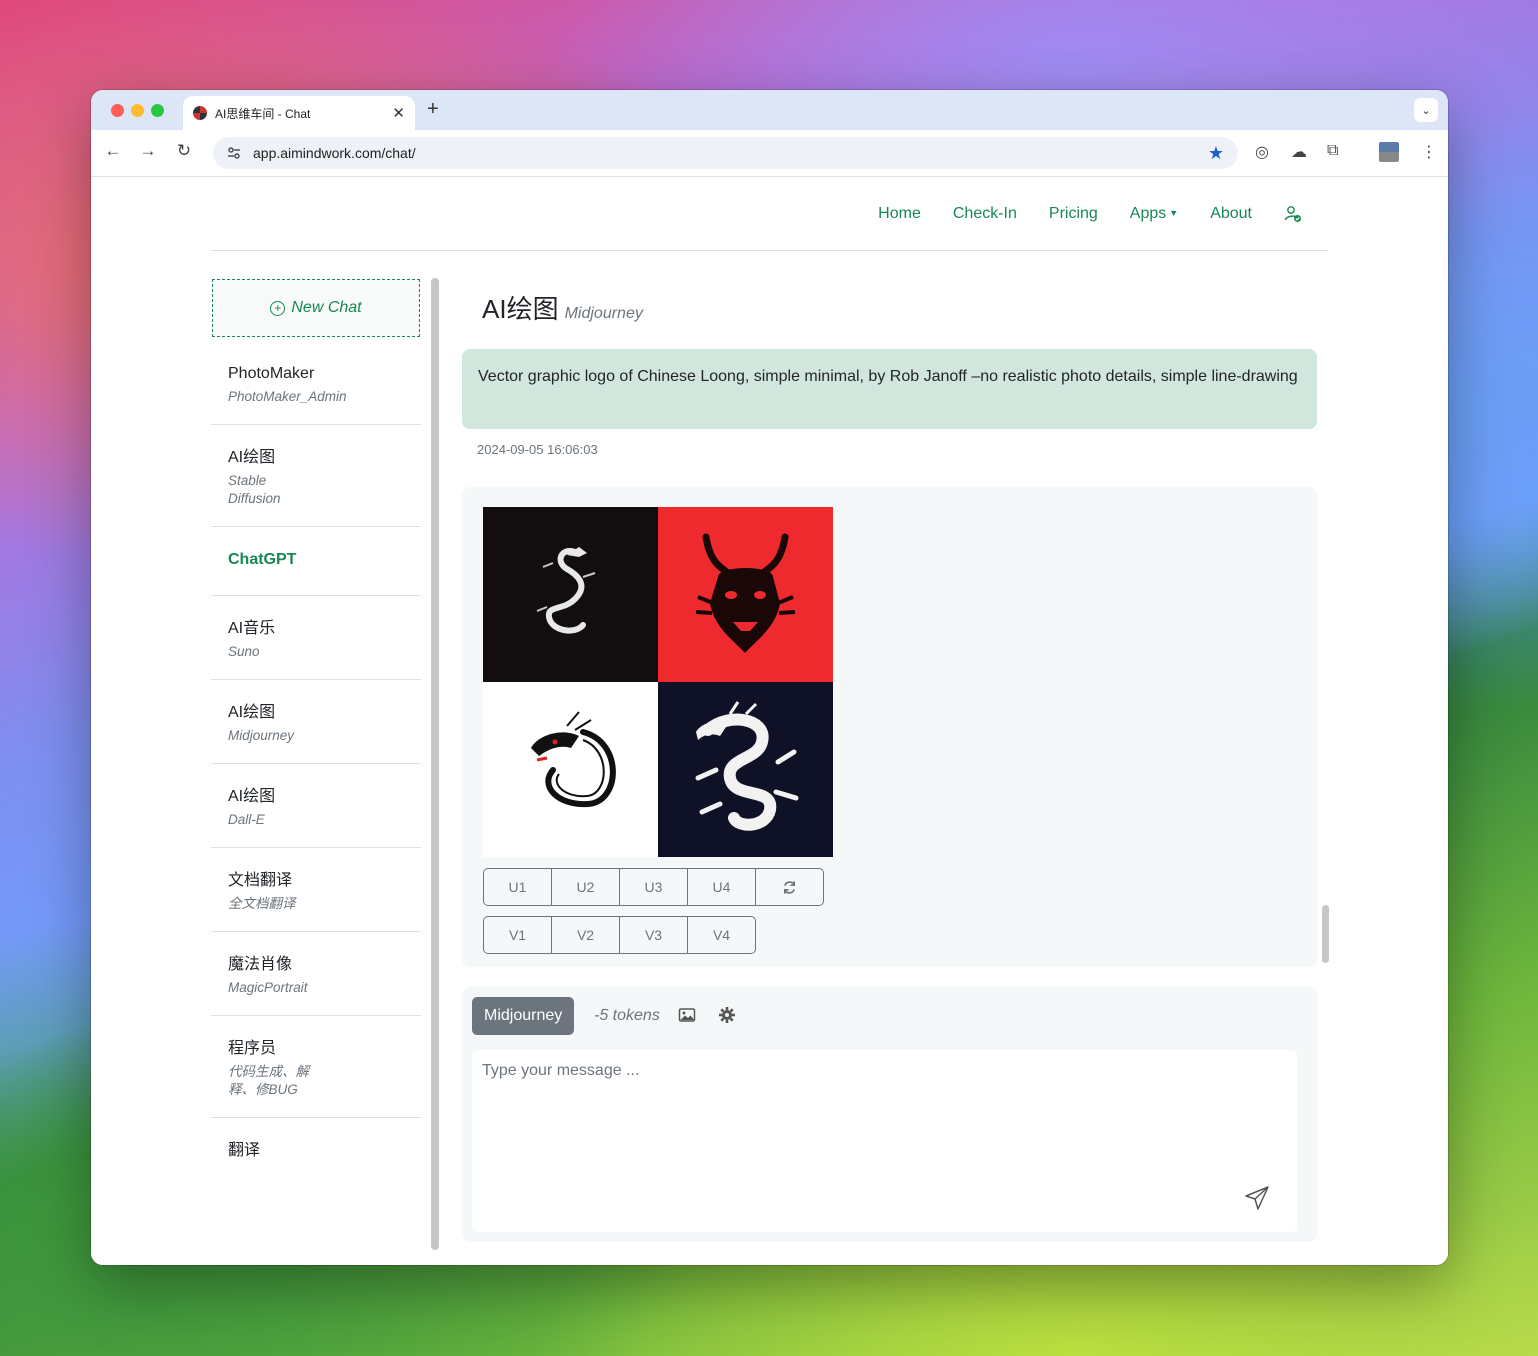 This screenshot has height=1356, width=1538. What do you see at coordinates (1299, 152) in the screenshot?
I see `cloud-extension-icon: ☁` at bounding box center [1299, 152].